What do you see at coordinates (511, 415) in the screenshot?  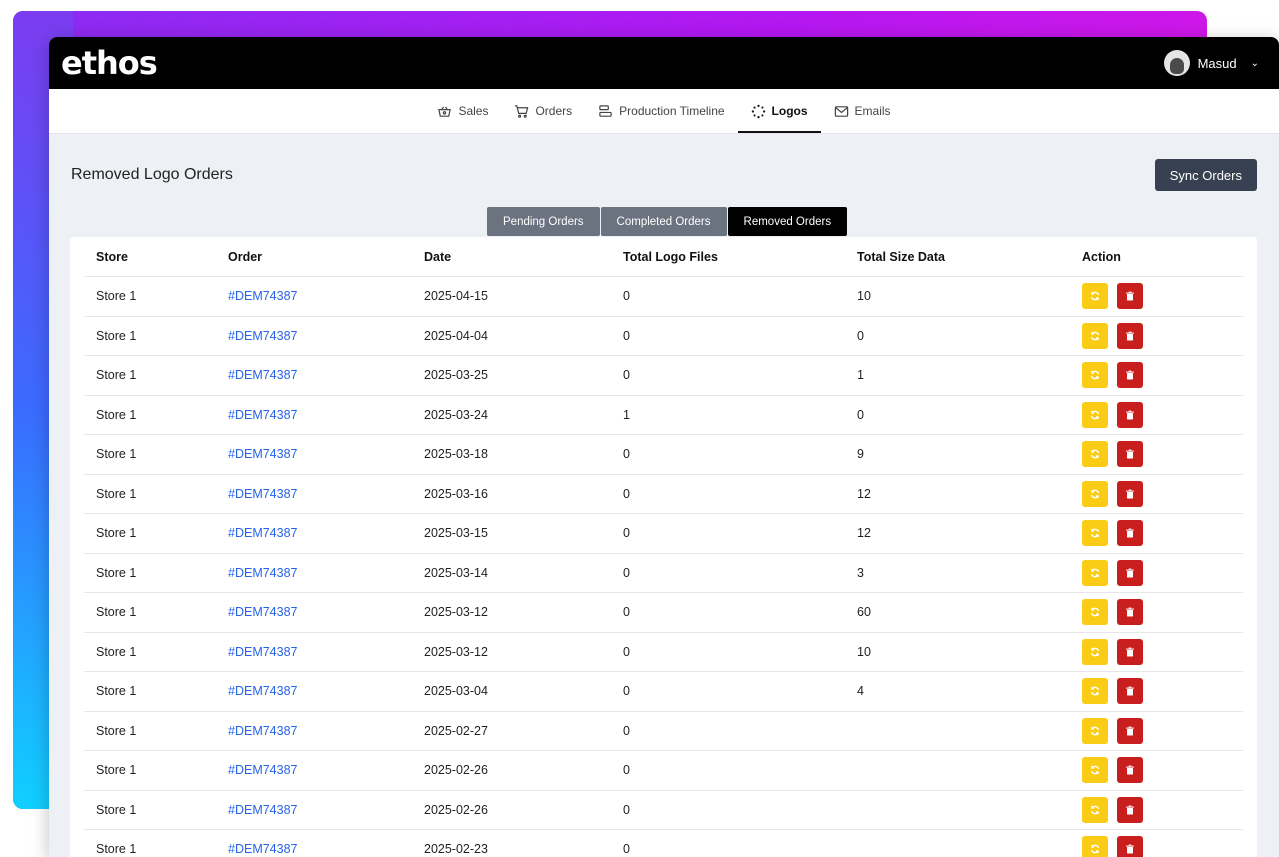 I see `date-cell: 2025-03-24` at bounding box center [511, 415].